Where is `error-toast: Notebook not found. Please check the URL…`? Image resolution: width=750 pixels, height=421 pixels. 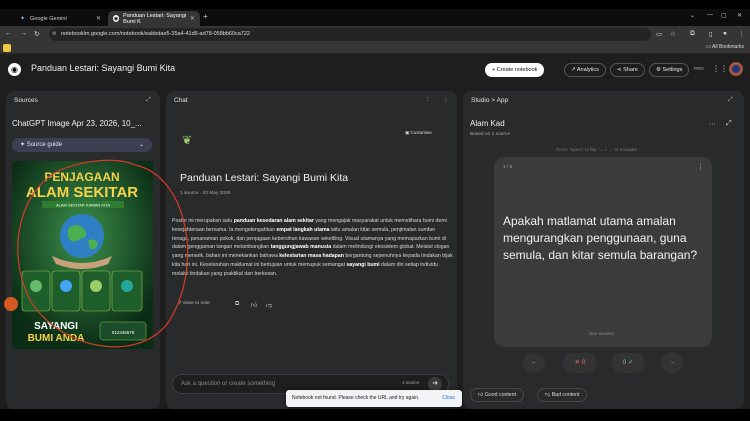
error-toast: Notebook not found. Please check the URL… is located at coordinates (374, 398).